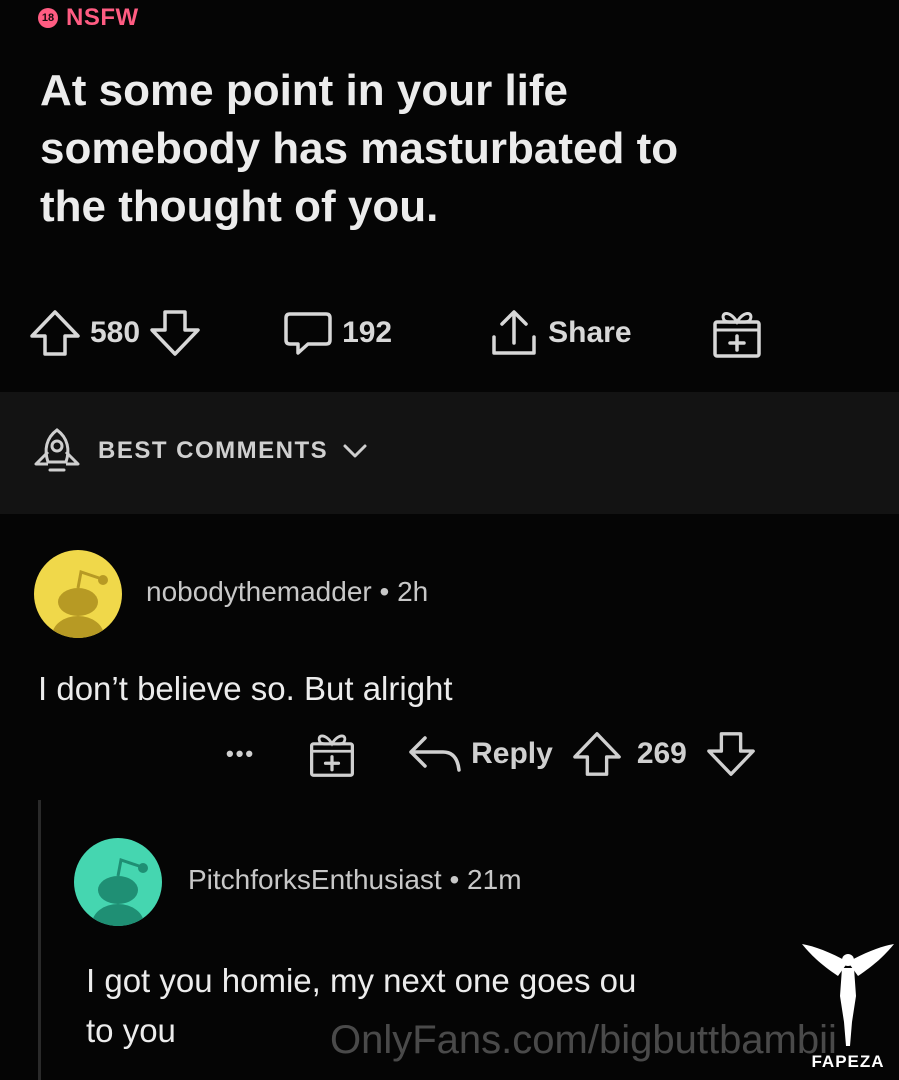 Image resolution: width=899 pixels, height=1080 pixels. What do you see at coordinates (39, 940) in the screenshot?
I see `thread-line` at bounding box center [39, 940].